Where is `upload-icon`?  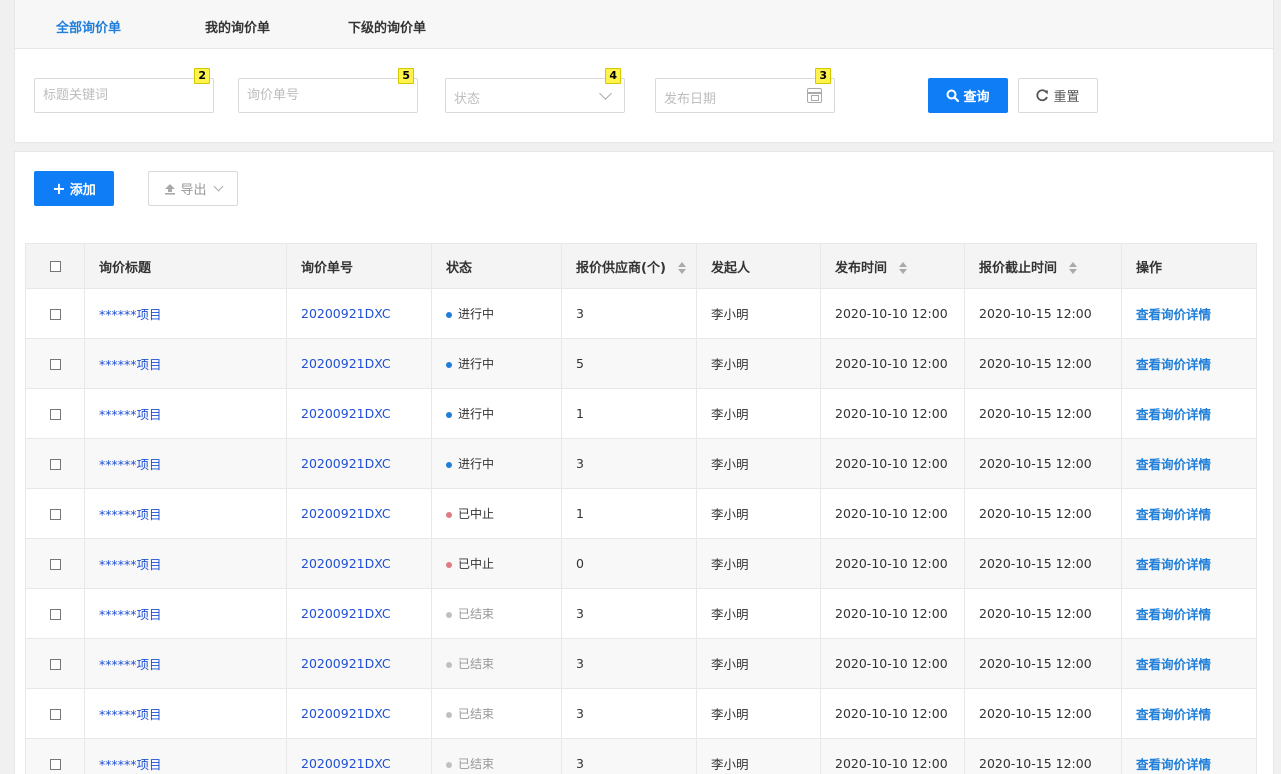 upload-icon is located at coordinates (170, 189).